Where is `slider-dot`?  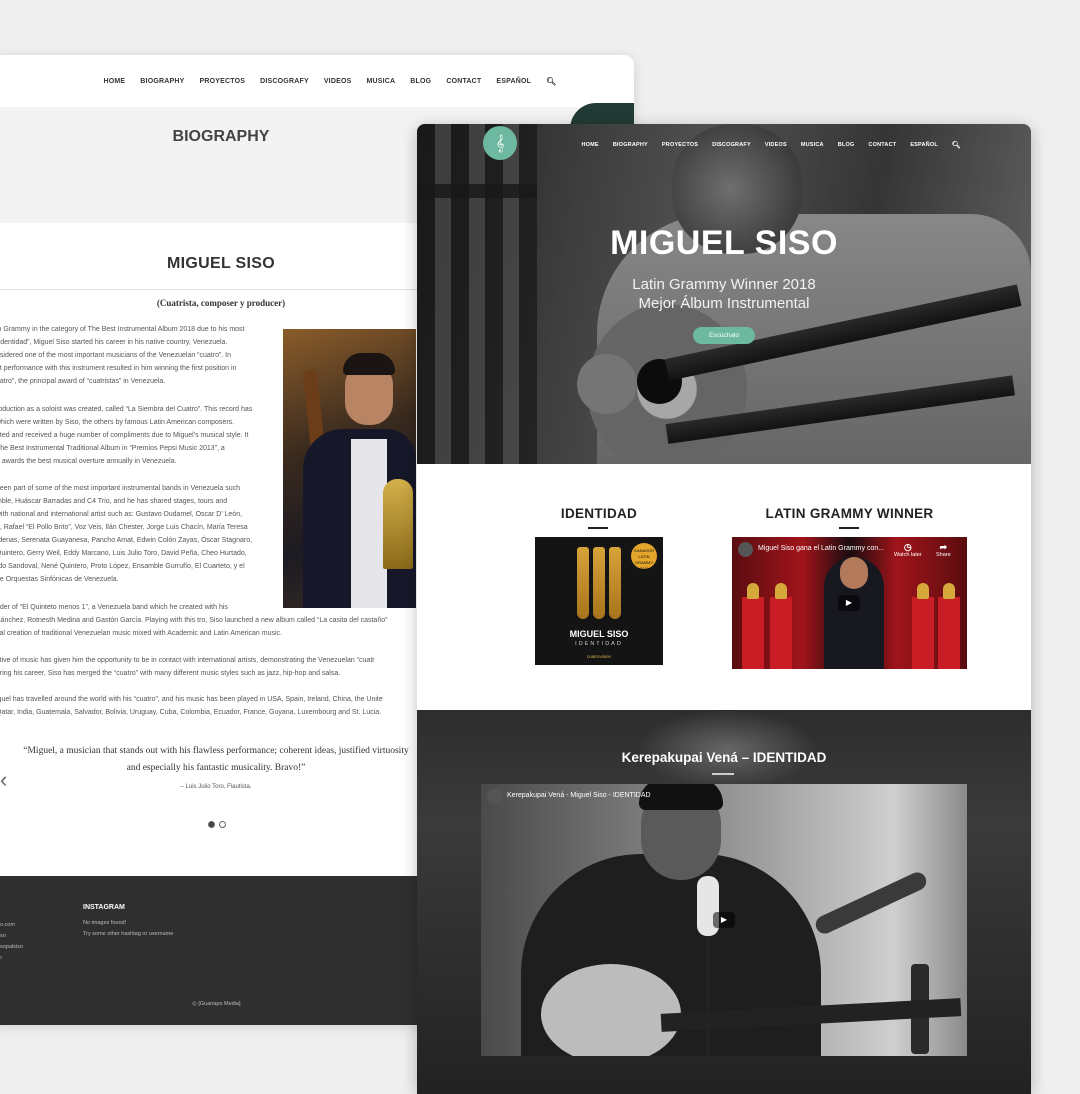
slider-dot is located at coordinates (222, 824).